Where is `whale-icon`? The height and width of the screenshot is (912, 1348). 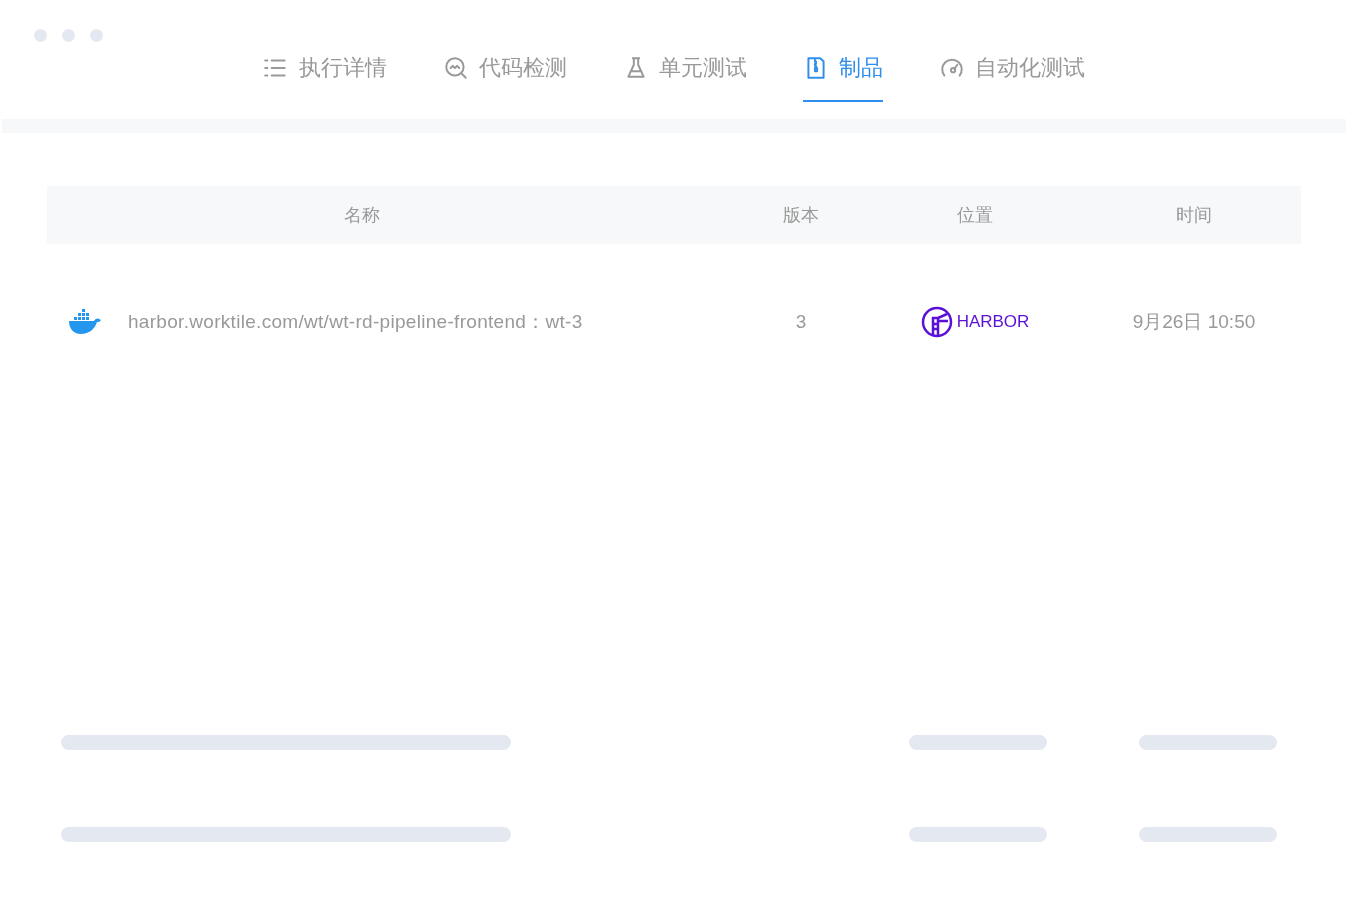 whale-icon is located at coordinates (85, 322).